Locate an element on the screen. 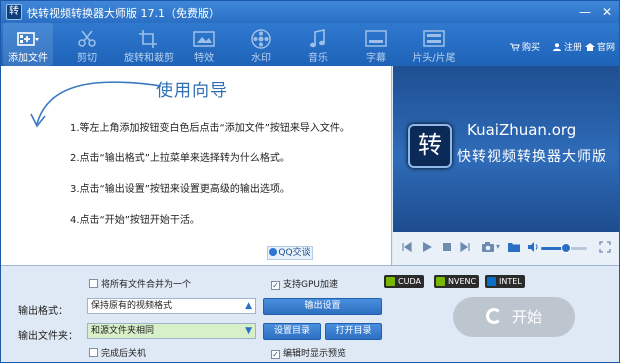 The width and height of the screenshot is (620, 363). volume-slider is located at coordinates (564, 248).